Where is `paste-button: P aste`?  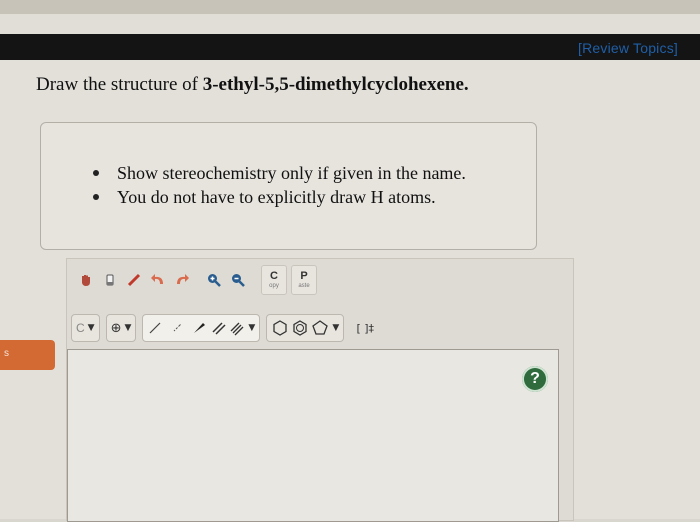 paste-button: P aste is located at coordinates (304, 280).